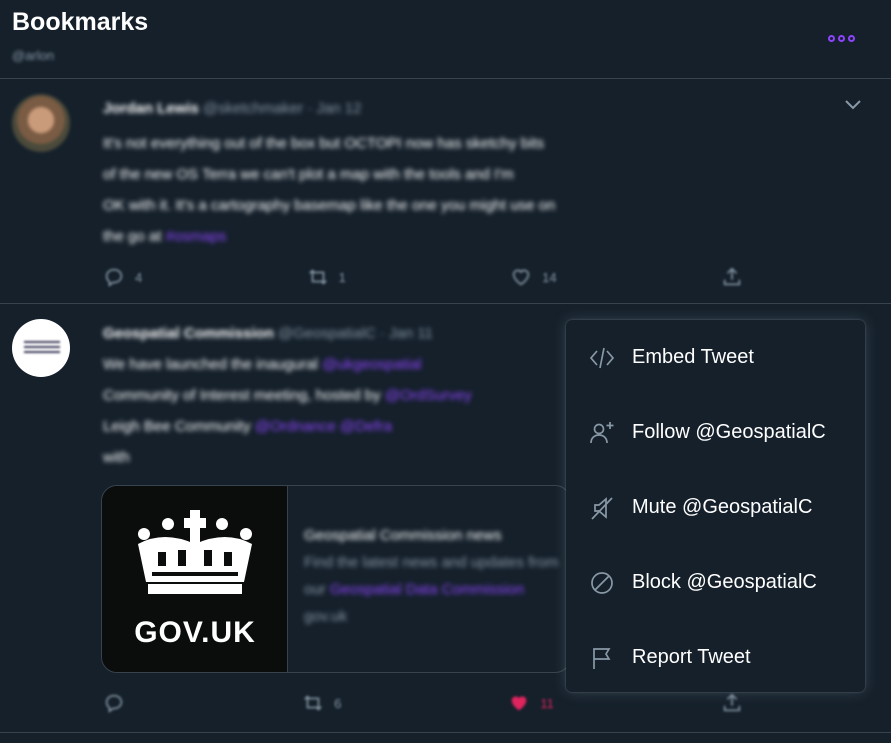 The width and height of the screenshot is (891, 743). What do you see at coordinates (693, 357) in the screenshot?
I see `menu-item-label: Embed Tweet` at bounding box center [693, 357].